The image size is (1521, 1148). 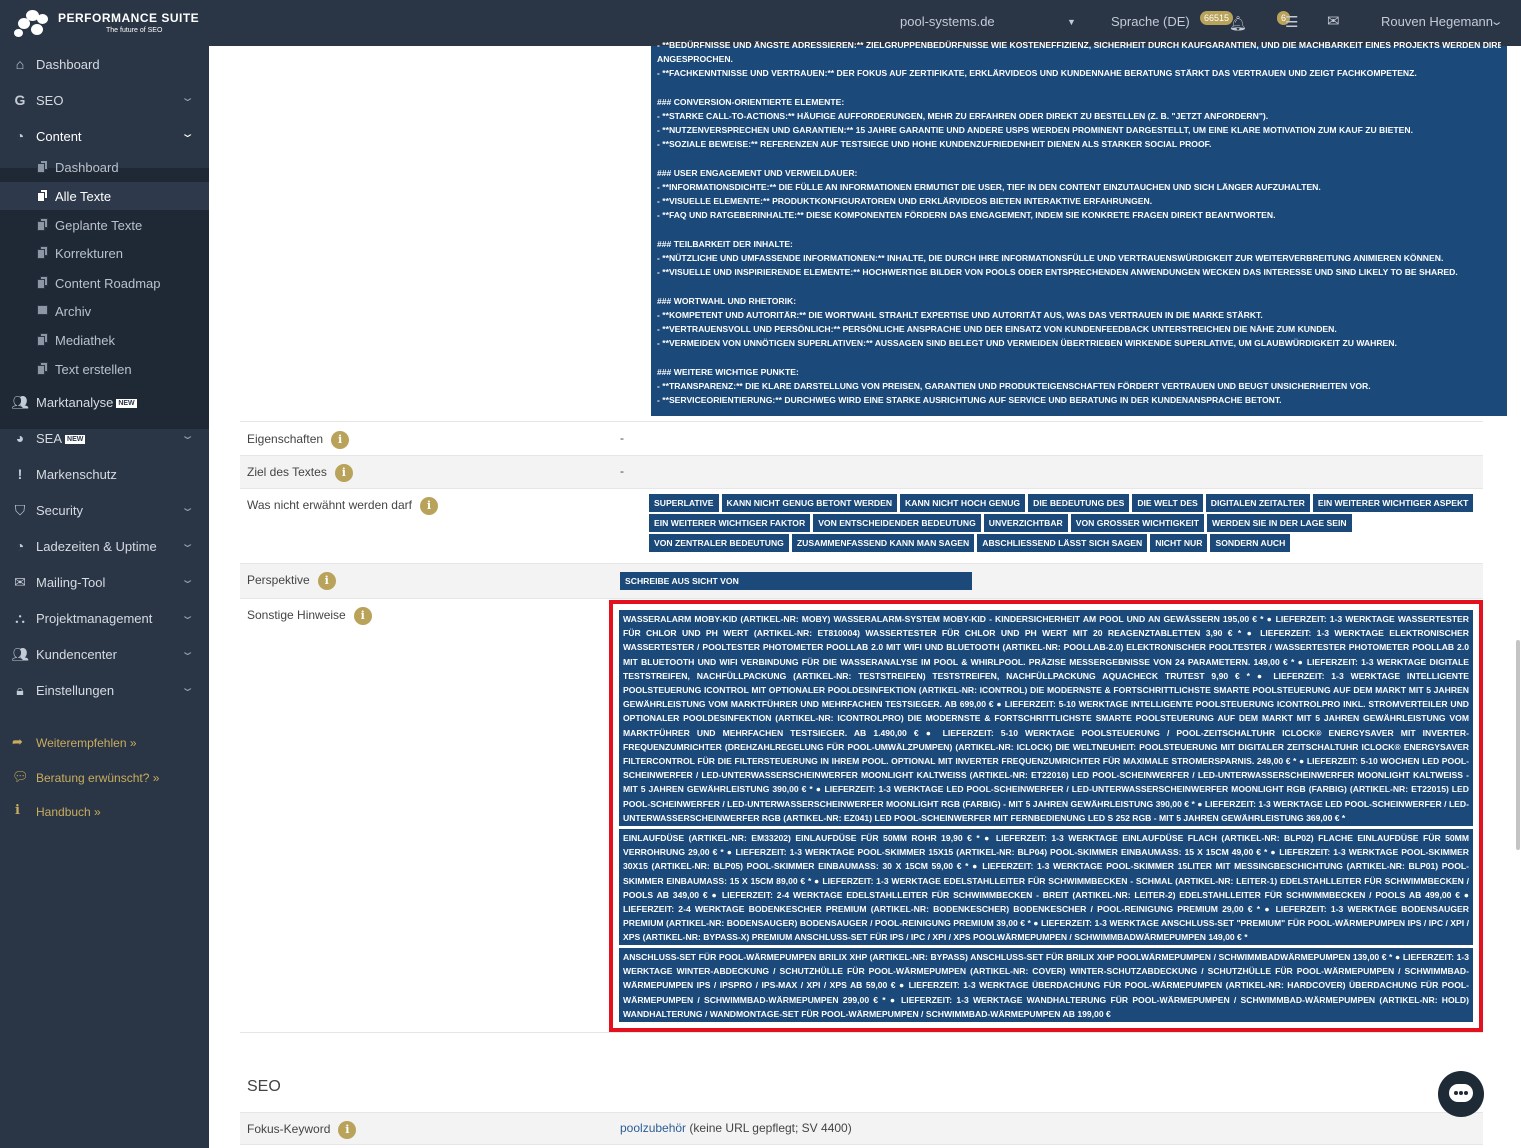 I want to click on language-select: Sprache (DE), so click(x=1150, y=21).